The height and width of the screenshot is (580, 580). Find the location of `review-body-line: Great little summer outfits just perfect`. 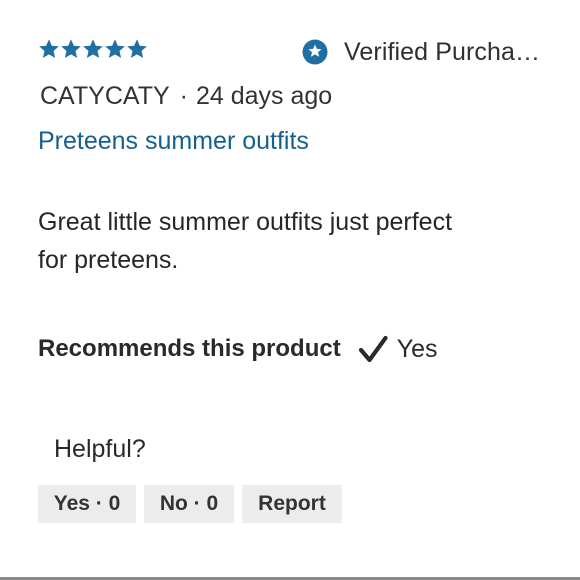

review-body-line: Great little summer outfits just perfect is located at coordinates (245, 222).